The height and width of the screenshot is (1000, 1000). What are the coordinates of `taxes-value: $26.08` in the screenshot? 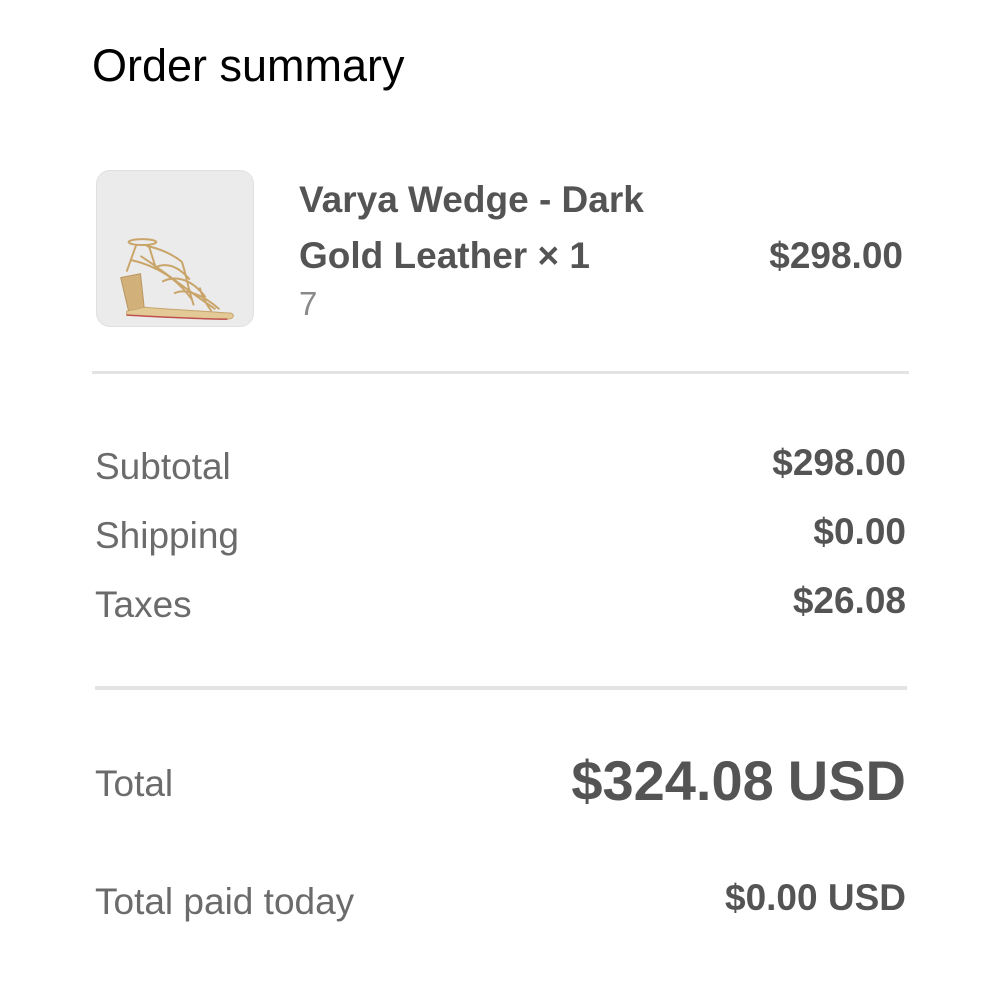 It's located at (849, 600).